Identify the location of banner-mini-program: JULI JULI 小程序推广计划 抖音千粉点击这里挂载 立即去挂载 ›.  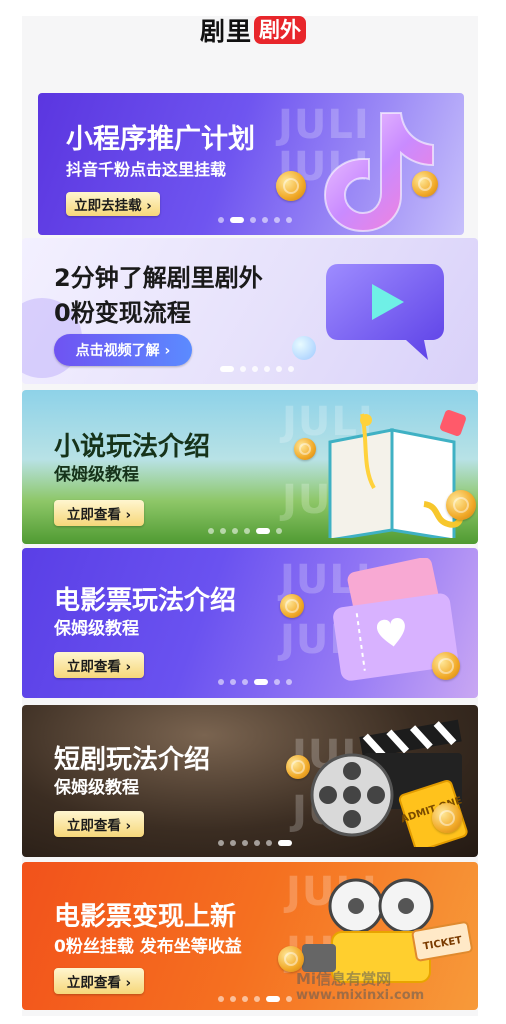
(251, 164).